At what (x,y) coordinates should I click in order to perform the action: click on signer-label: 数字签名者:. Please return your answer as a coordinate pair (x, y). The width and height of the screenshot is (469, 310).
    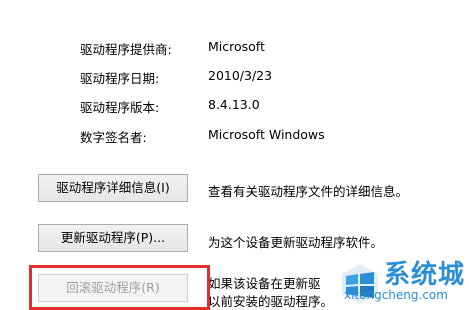
    Looking at the image, I should click on (113, 137).